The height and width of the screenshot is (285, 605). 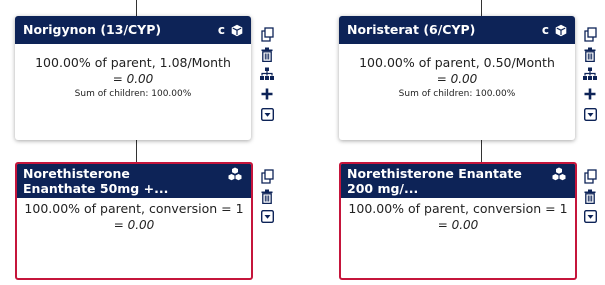 What do you see at coordinates (133, 62) in the screenshot?
I see `node-parent-percent: 100.00% of parent, 1.08/Month` at bounding box center [133, 62].